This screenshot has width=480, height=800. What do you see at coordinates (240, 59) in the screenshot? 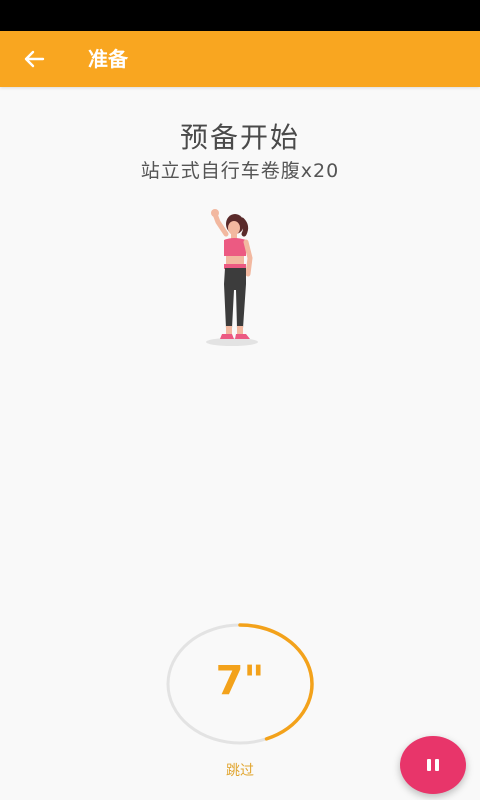
I see `app-bar: 准备` at bounding box center [240, 59].